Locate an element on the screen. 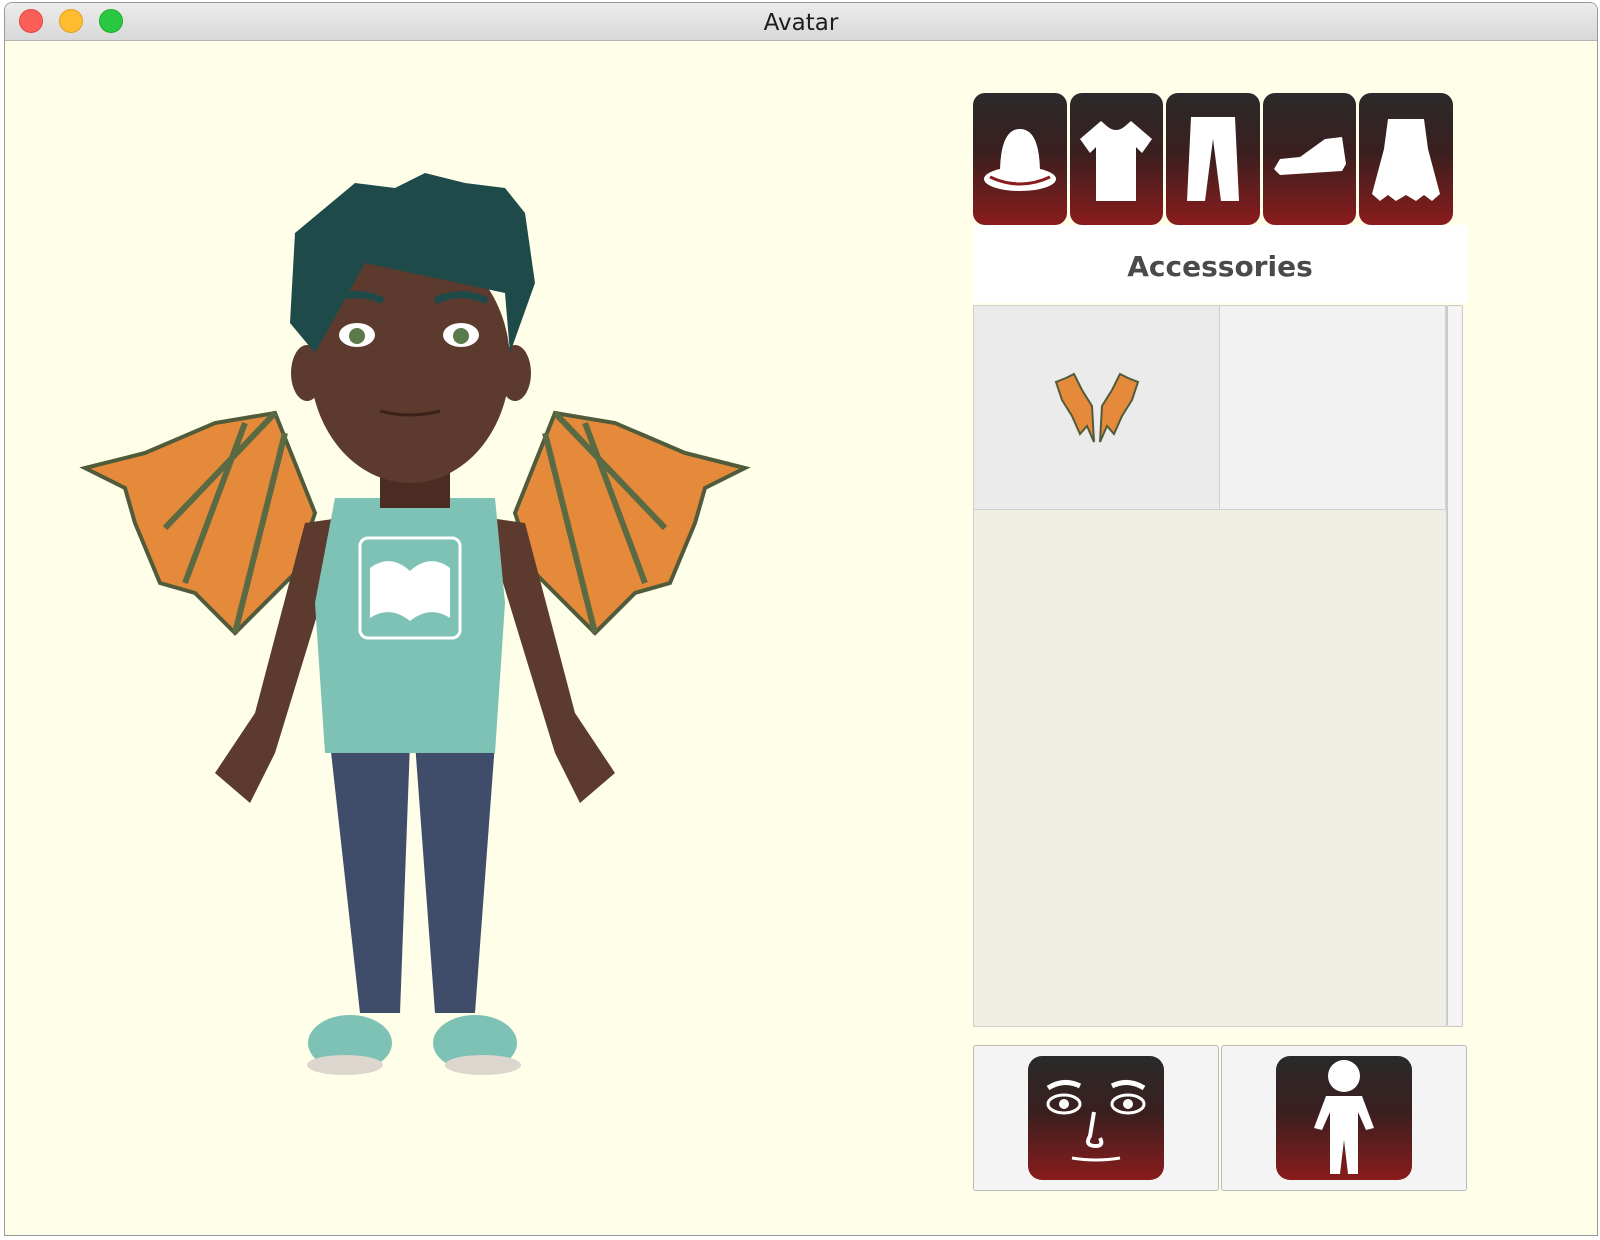  hat-icon is located at coordinates (1019, 160).